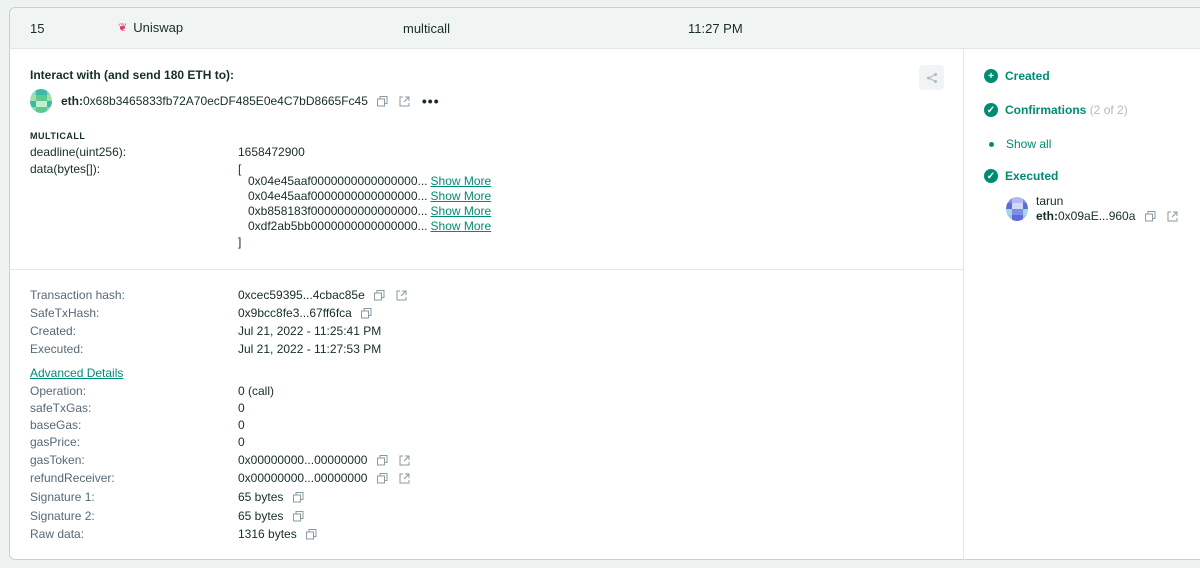 The width and height of the screenshot is (1200, 568). Describe the element at coordinates (1017, 209) in the screenshot. I see `owner-identicon` at that location.